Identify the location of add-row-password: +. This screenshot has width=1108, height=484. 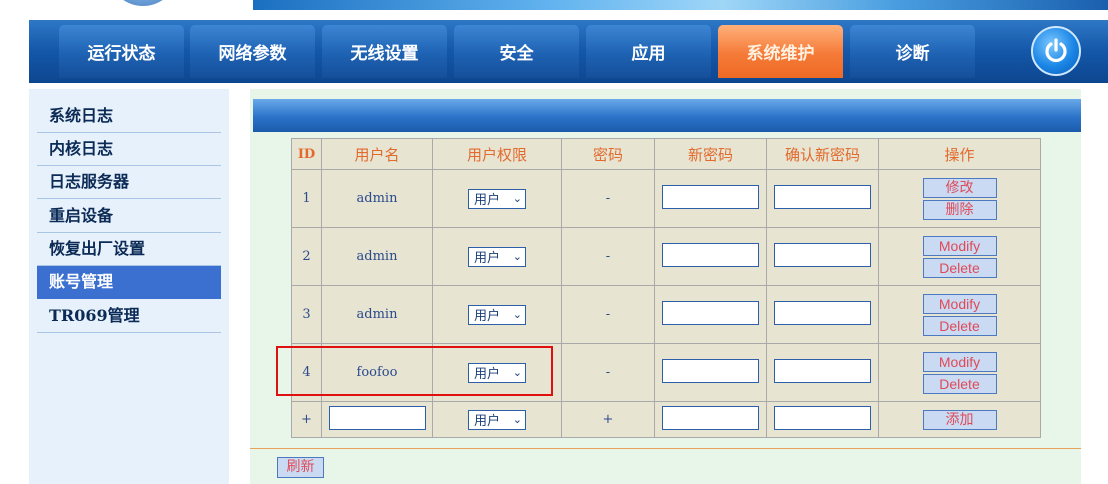
(608, 419).